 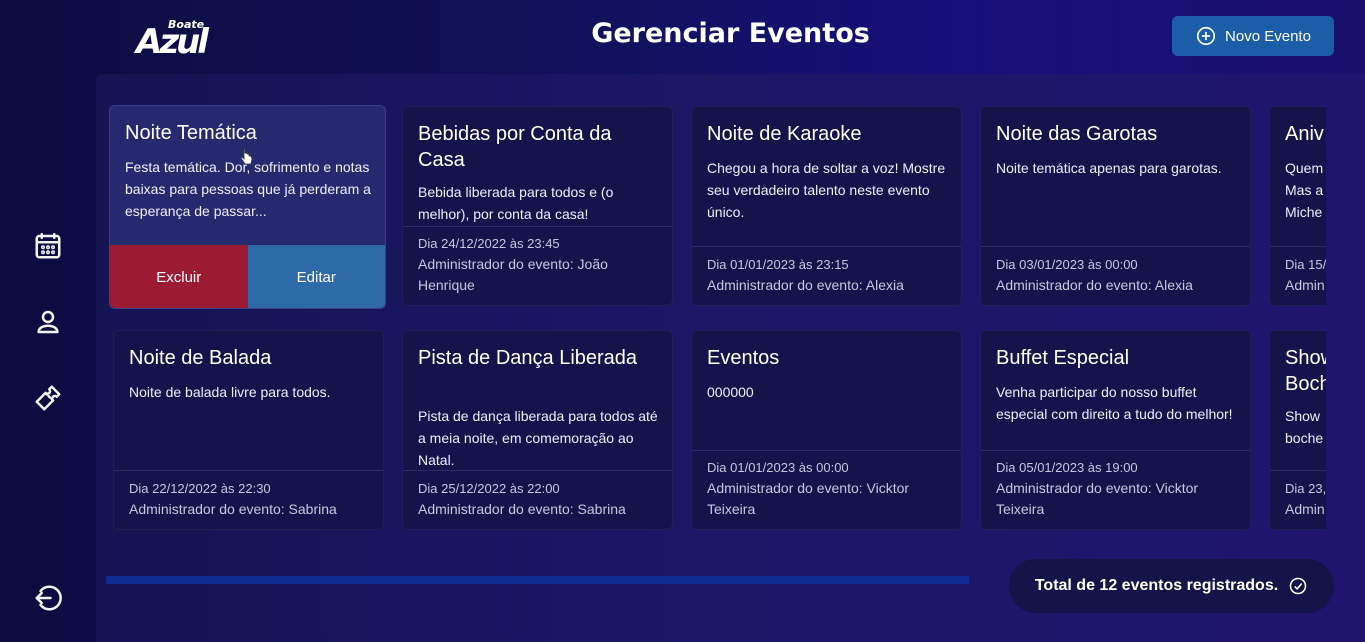 I want to click on event-title: Pista de Dança Liberada, so click(x=528, y=358).